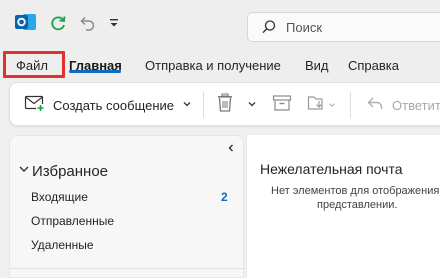 This screenshot has height=278, width=440. I want to click on search-placeholder: Поиск, so click(304, 27).